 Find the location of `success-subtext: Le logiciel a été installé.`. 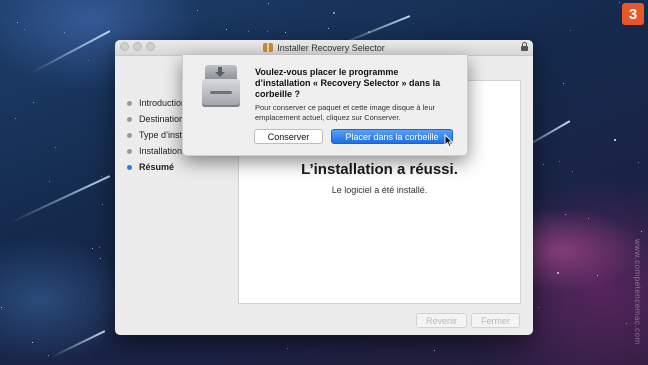

success-subtext: Le logiciel a été installé. is located at coordinates (379, 190).